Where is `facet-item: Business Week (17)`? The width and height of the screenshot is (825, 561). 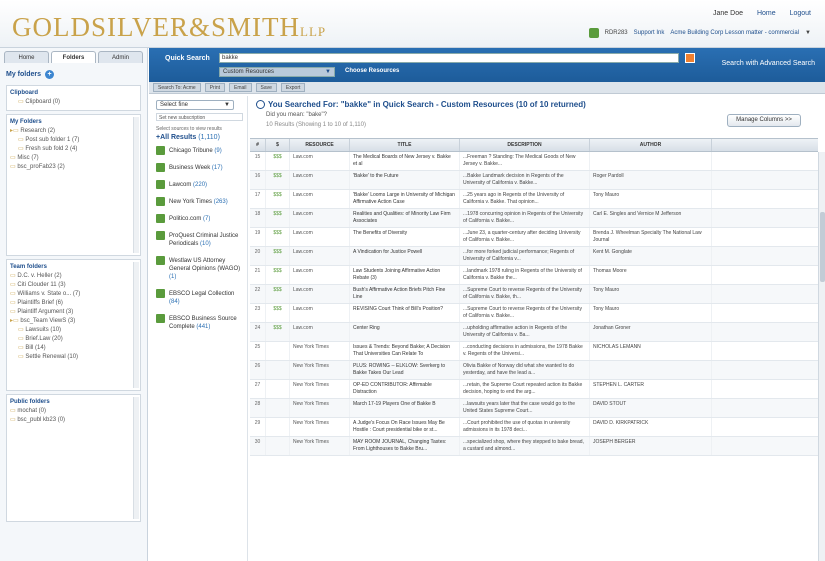
facet-item: Business Week (17) is located at coordinates (199, 167).